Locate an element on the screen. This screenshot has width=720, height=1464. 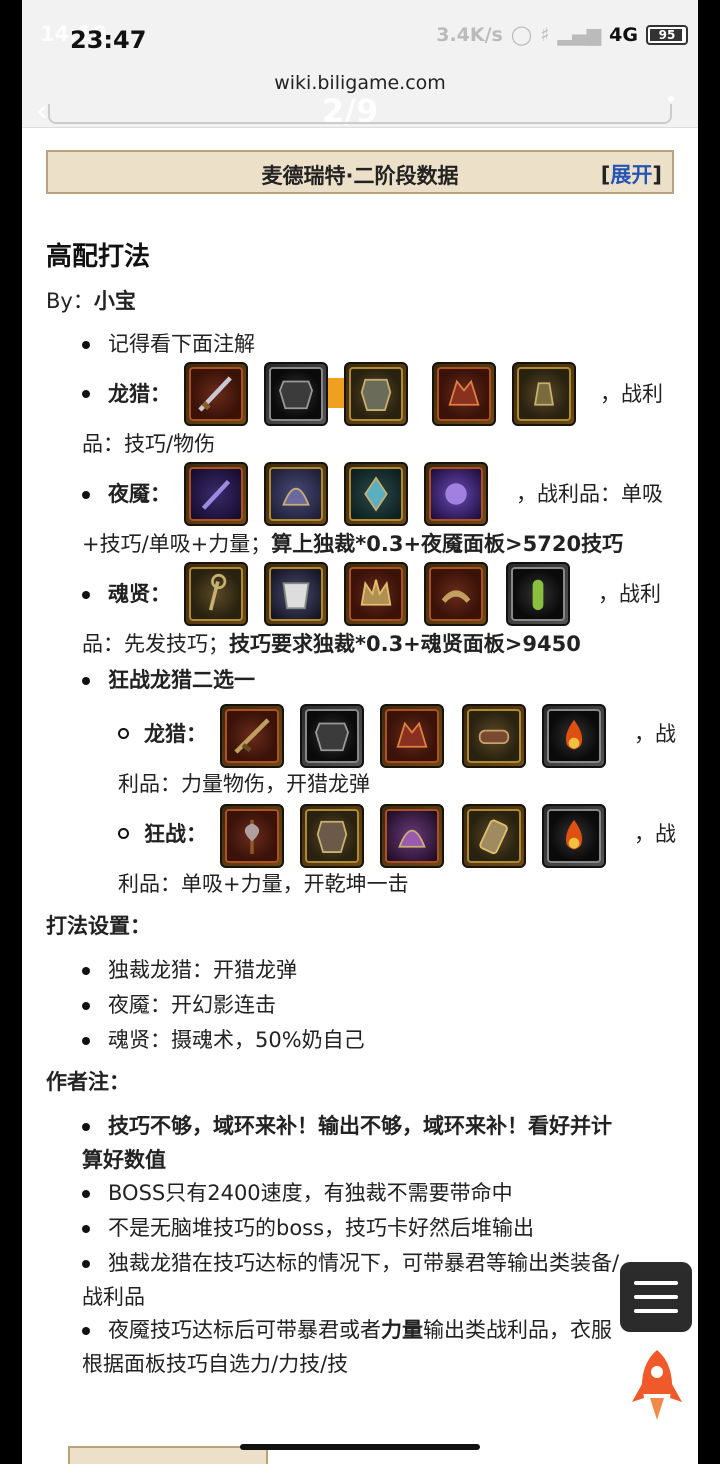
mask-icon is located at coordinates (296, 594).